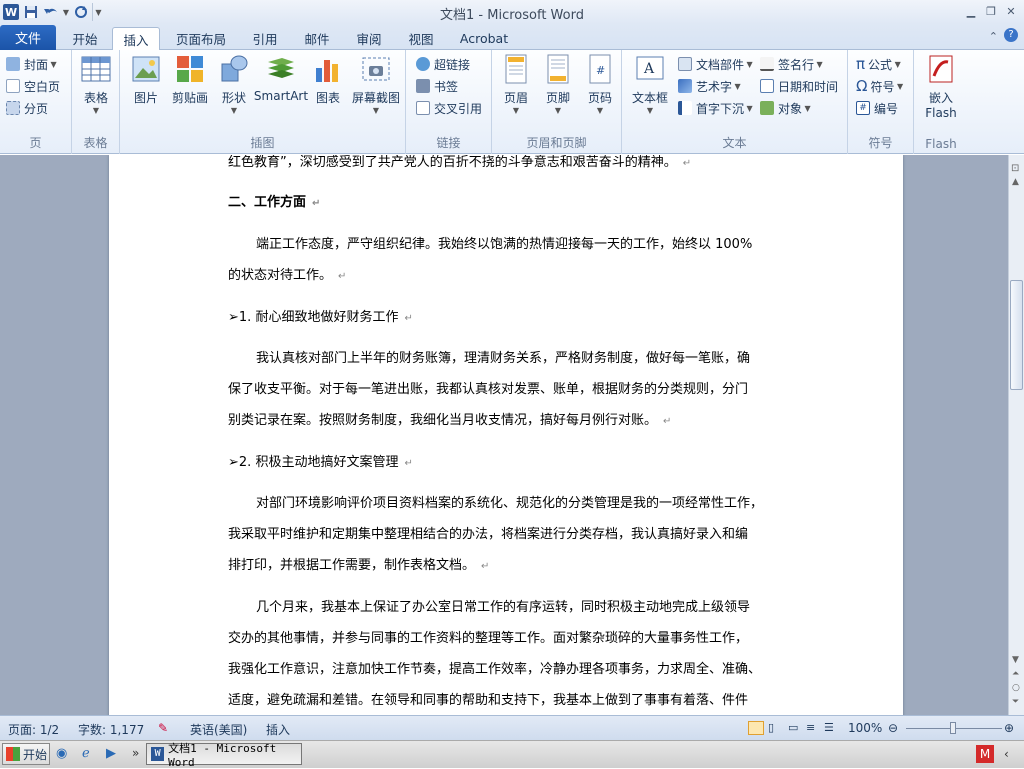  Describe the element at coordinates (369, 38) in the screenshot. I see `tab-review: 审阅` at that location.